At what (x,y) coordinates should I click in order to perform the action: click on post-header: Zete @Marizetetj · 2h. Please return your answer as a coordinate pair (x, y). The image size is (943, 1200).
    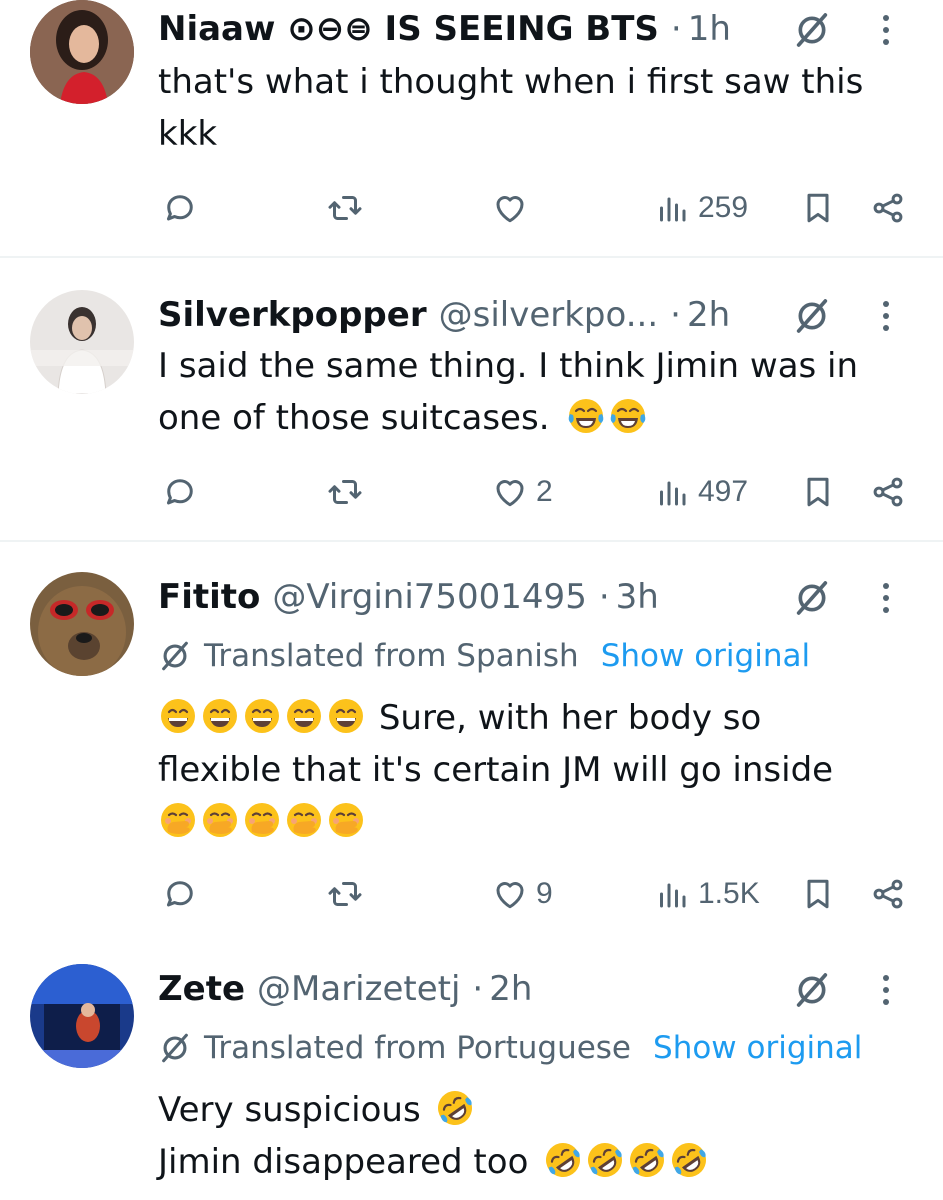
    Looking at the image, I should click on (345, 989).